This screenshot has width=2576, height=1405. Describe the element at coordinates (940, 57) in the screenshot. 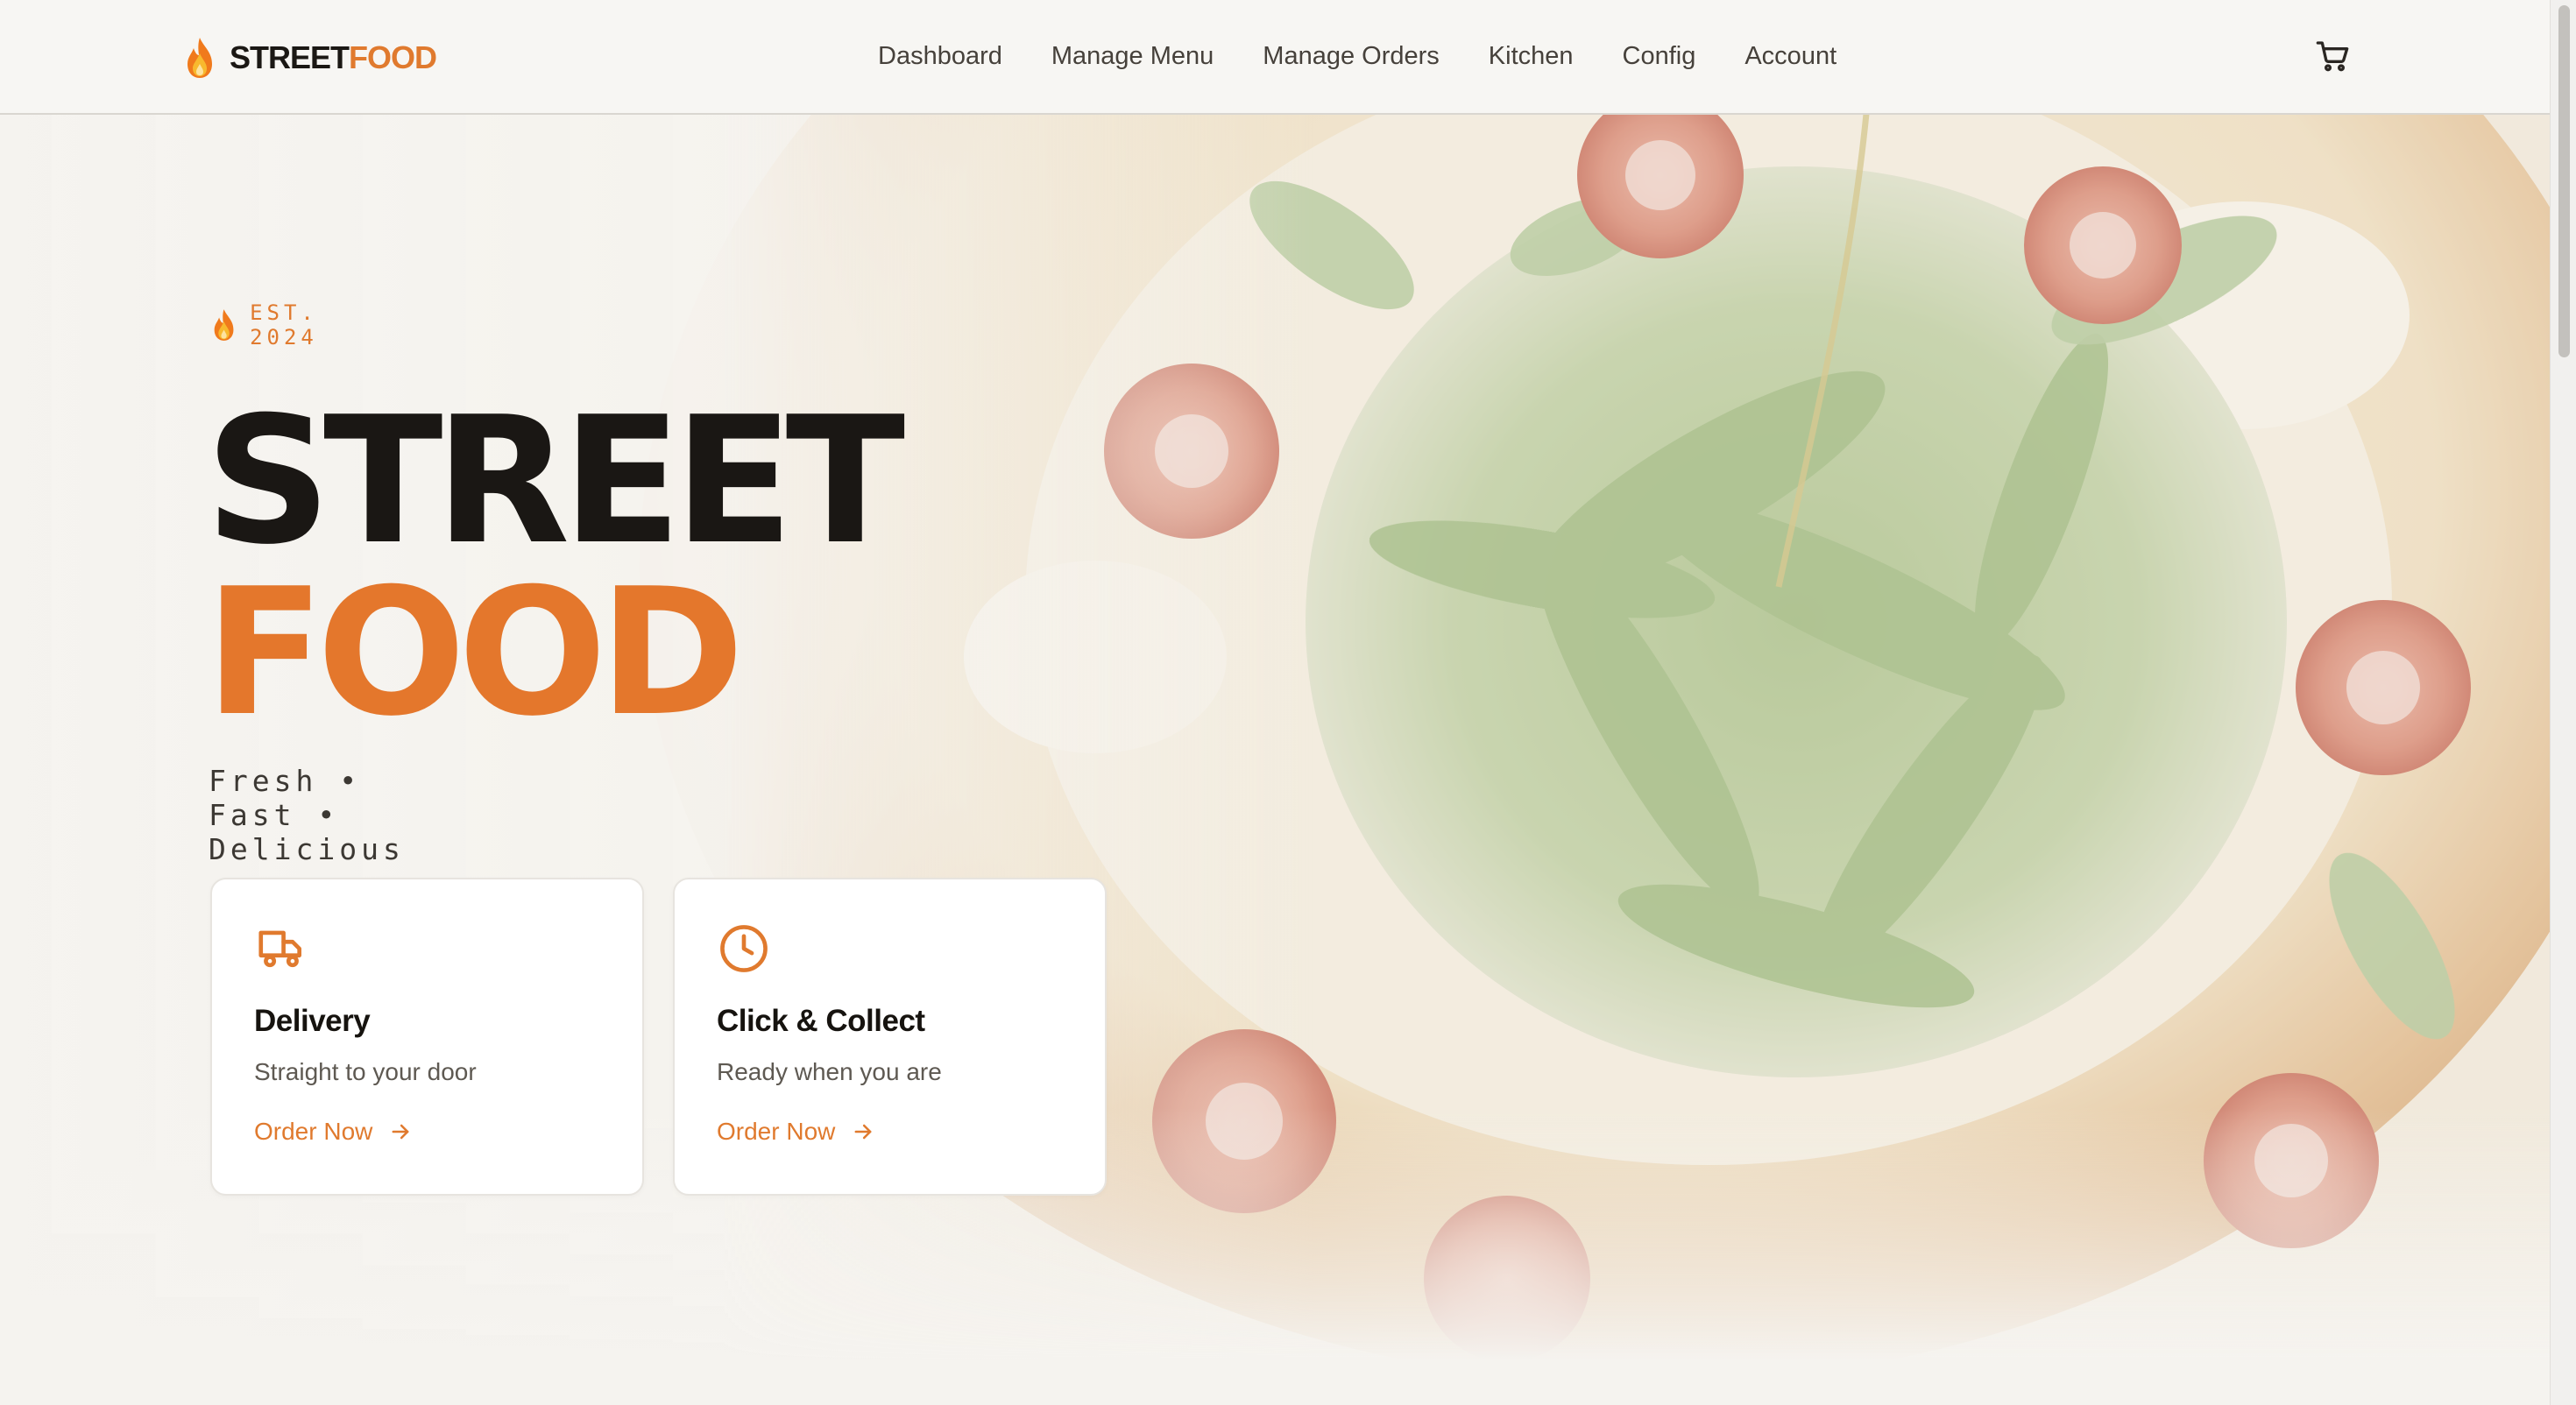

I see `nav-dashboard: Dashboard` at that location.